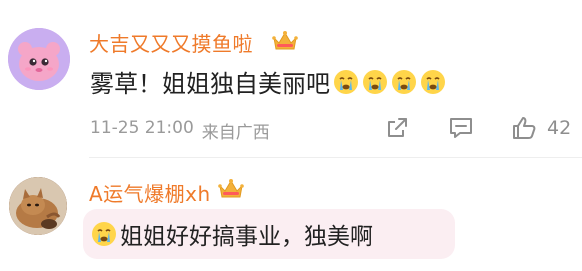 This screenshot has width=582, height=271. I want to click on share-button, so click(397, 128).